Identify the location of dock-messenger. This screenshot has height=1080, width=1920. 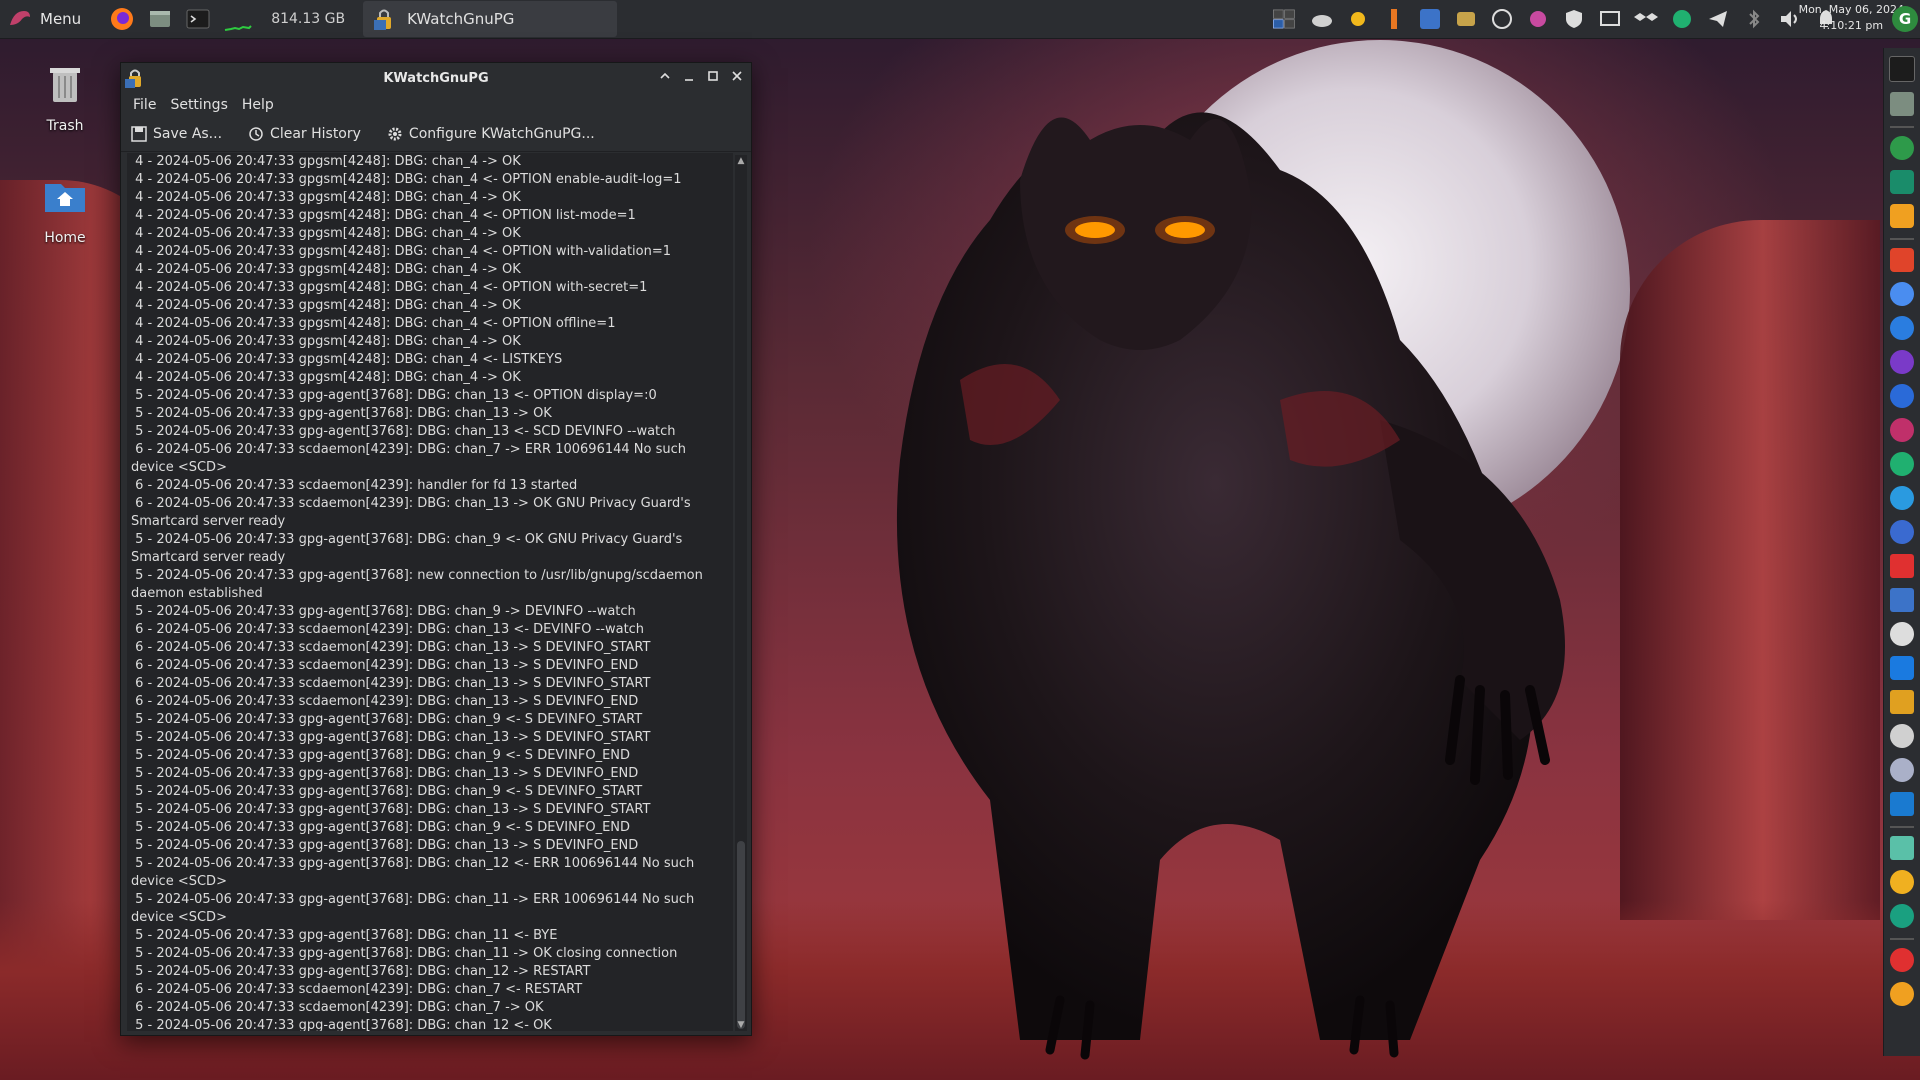
(1902, 532).